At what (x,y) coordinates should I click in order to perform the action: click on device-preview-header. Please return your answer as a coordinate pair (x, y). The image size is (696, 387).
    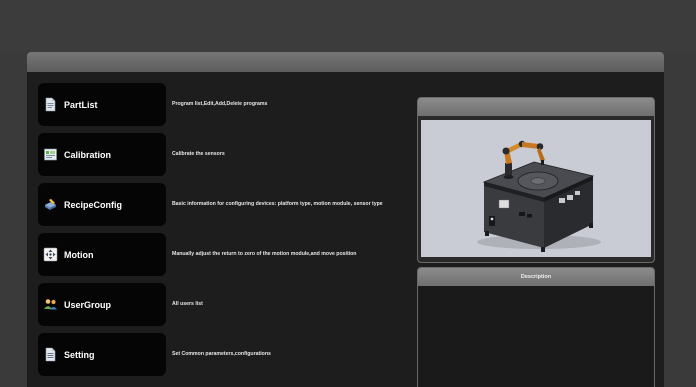
    Looking at the image, I should click on (536, 107).